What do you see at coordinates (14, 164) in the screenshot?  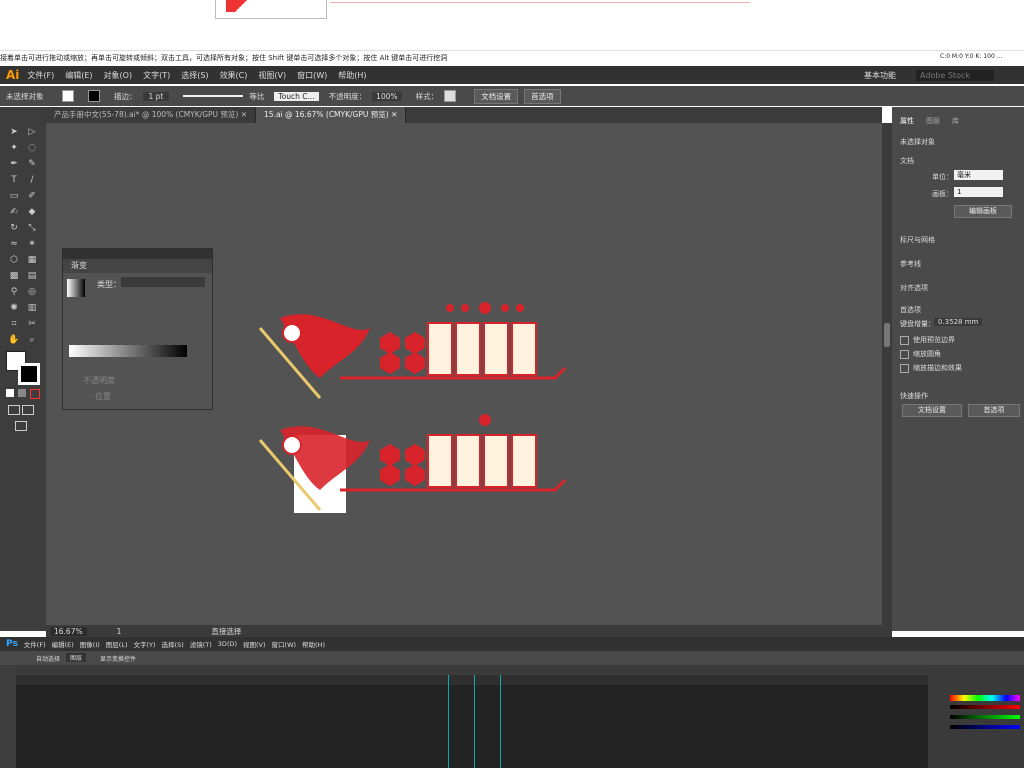 I see `pen-icon: ✒` at bounding box center [14, 164].